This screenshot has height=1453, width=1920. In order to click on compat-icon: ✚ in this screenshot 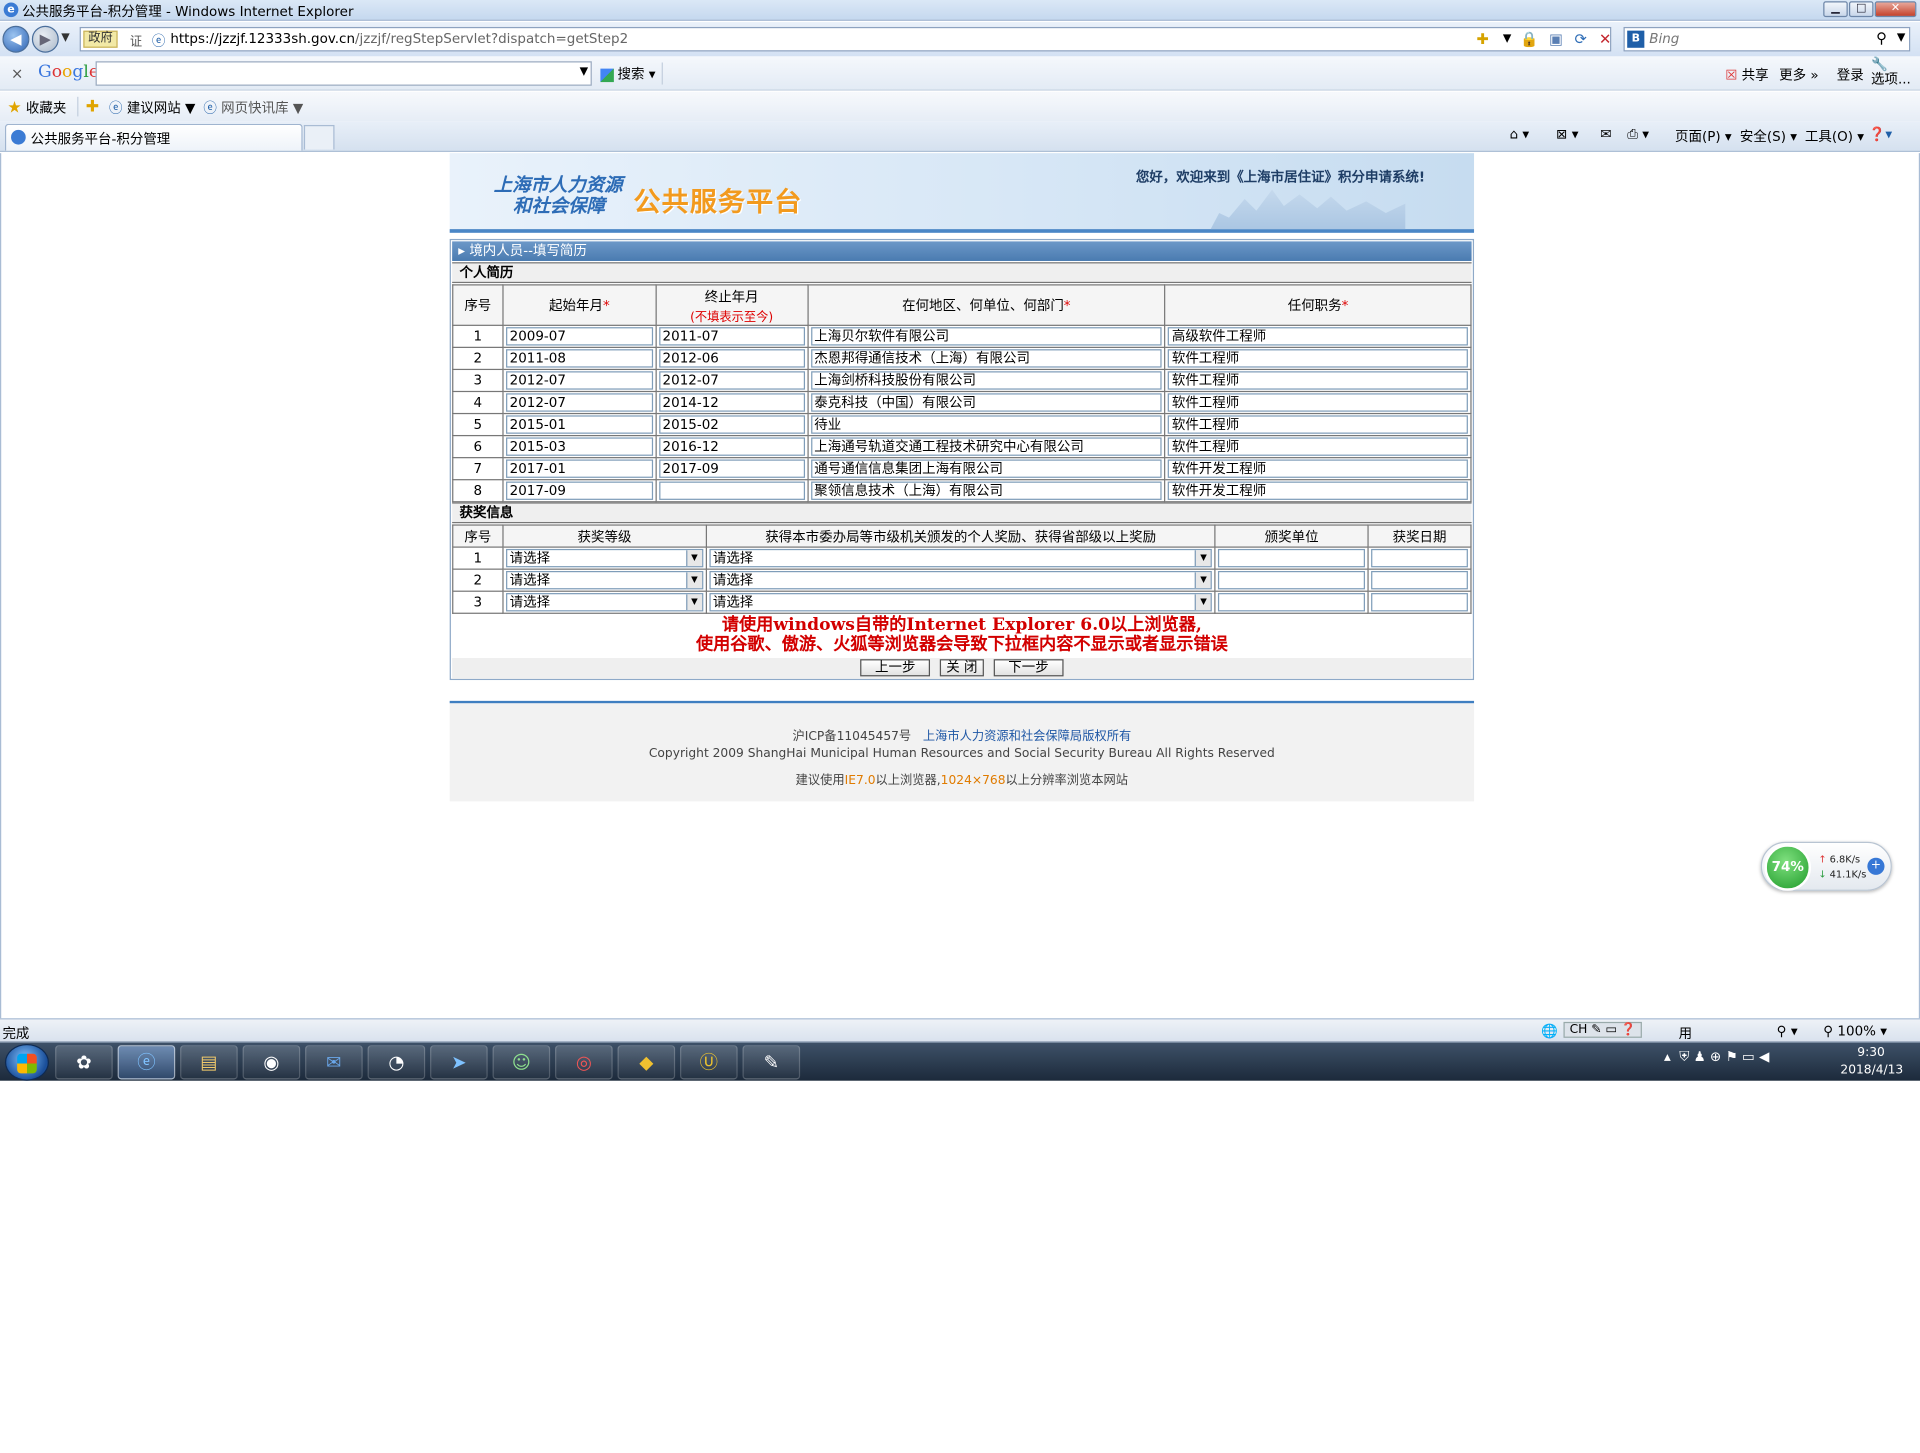, I will do `click(1483, 39)`.